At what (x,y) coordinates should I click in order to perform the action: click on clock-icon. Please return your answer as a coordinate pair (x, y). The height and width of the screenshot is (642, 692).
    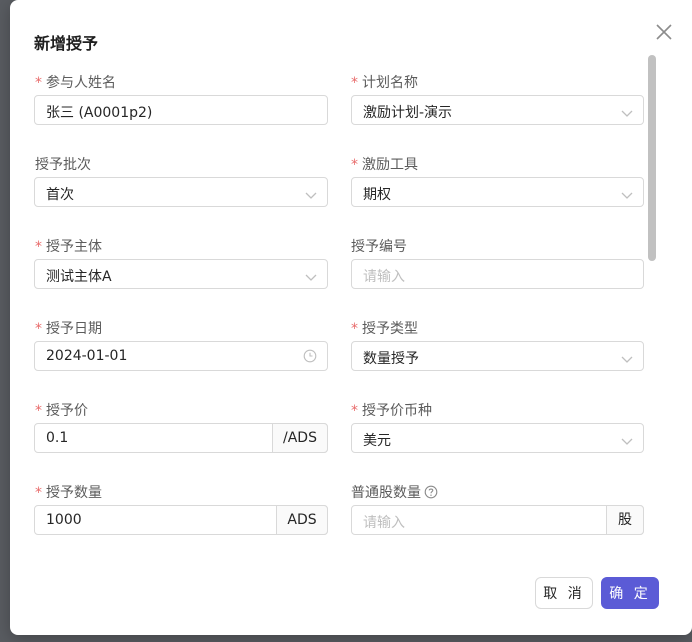
    Looking at the image, I should click on (310, 358).